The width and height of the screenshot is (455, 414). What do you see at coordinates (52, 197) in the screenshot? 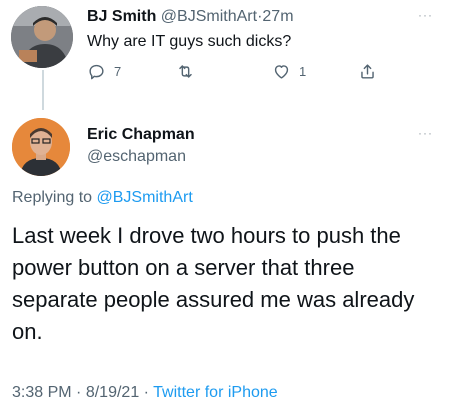
I see `replying-to-prefix: Replying to` at bounding box center [52, 197].